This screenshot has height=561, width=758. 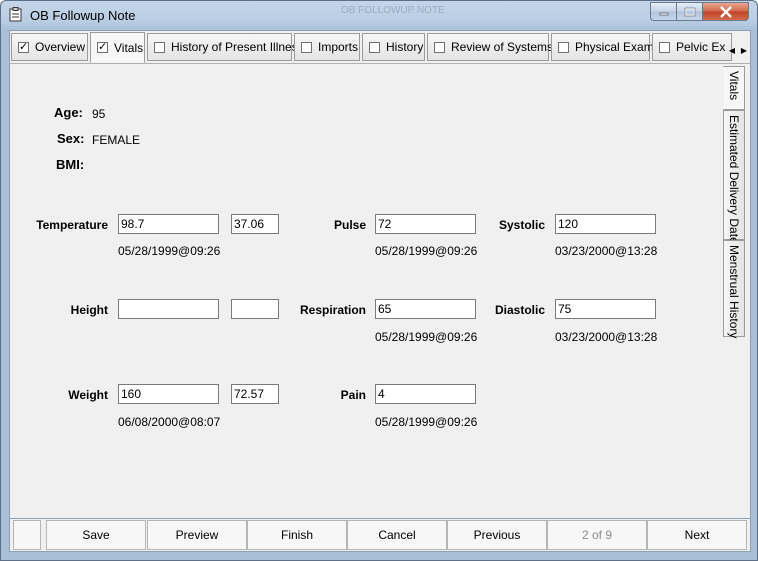 I want to click on tab-scroll-buttons: ◀ ▶, so click(x=738, y=50).